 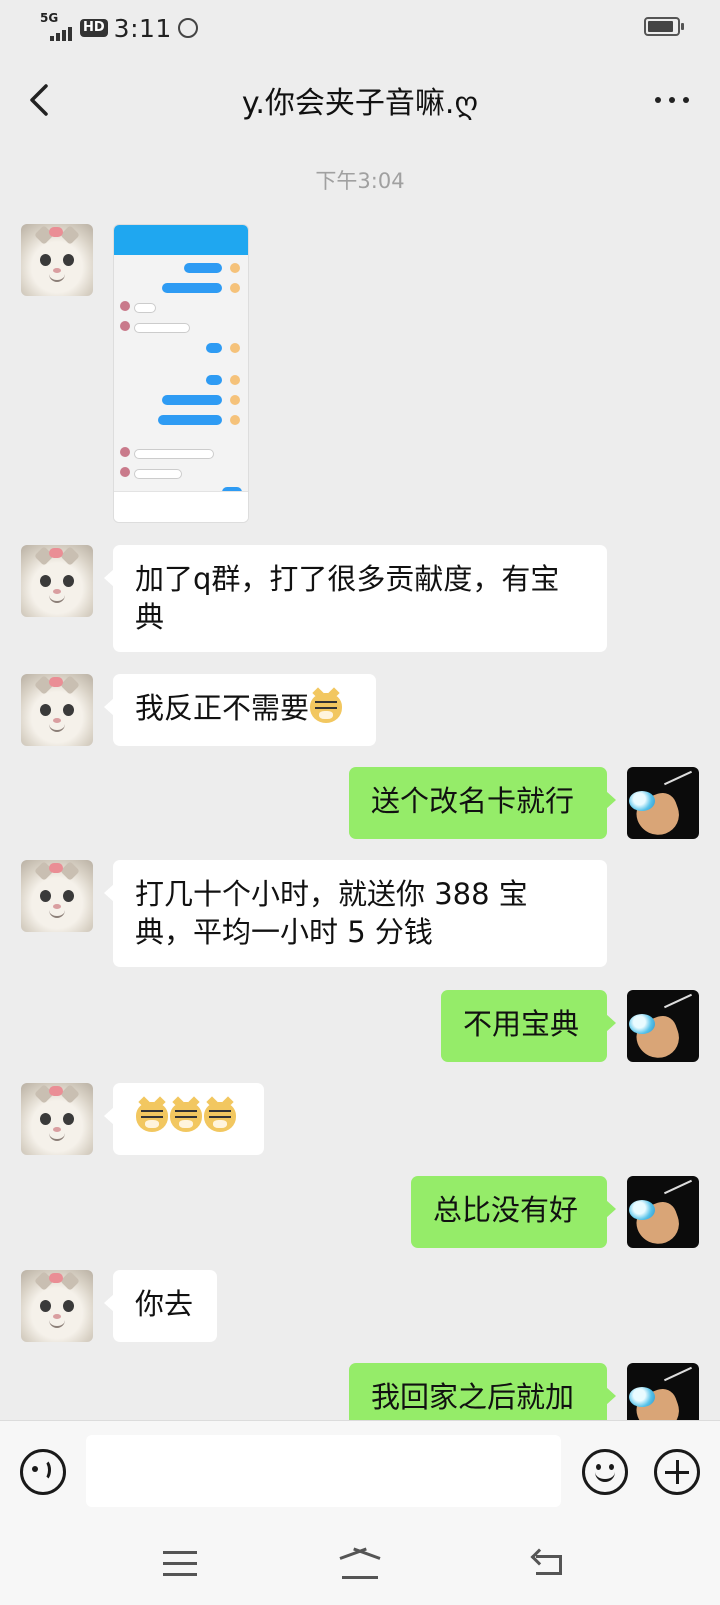 I want to click on incoming-message: 加了q群，打了很多贡献度，有宝典, so click(x=355, y=598).